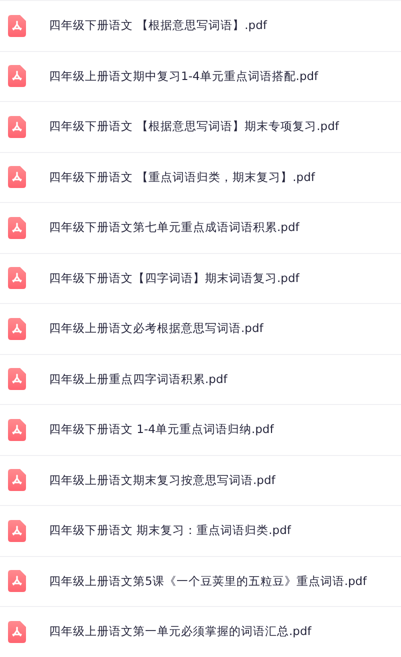  I want to click on file-name: 四年级上册语文期末复习按意思写词语.pdf, so click(162, 480).